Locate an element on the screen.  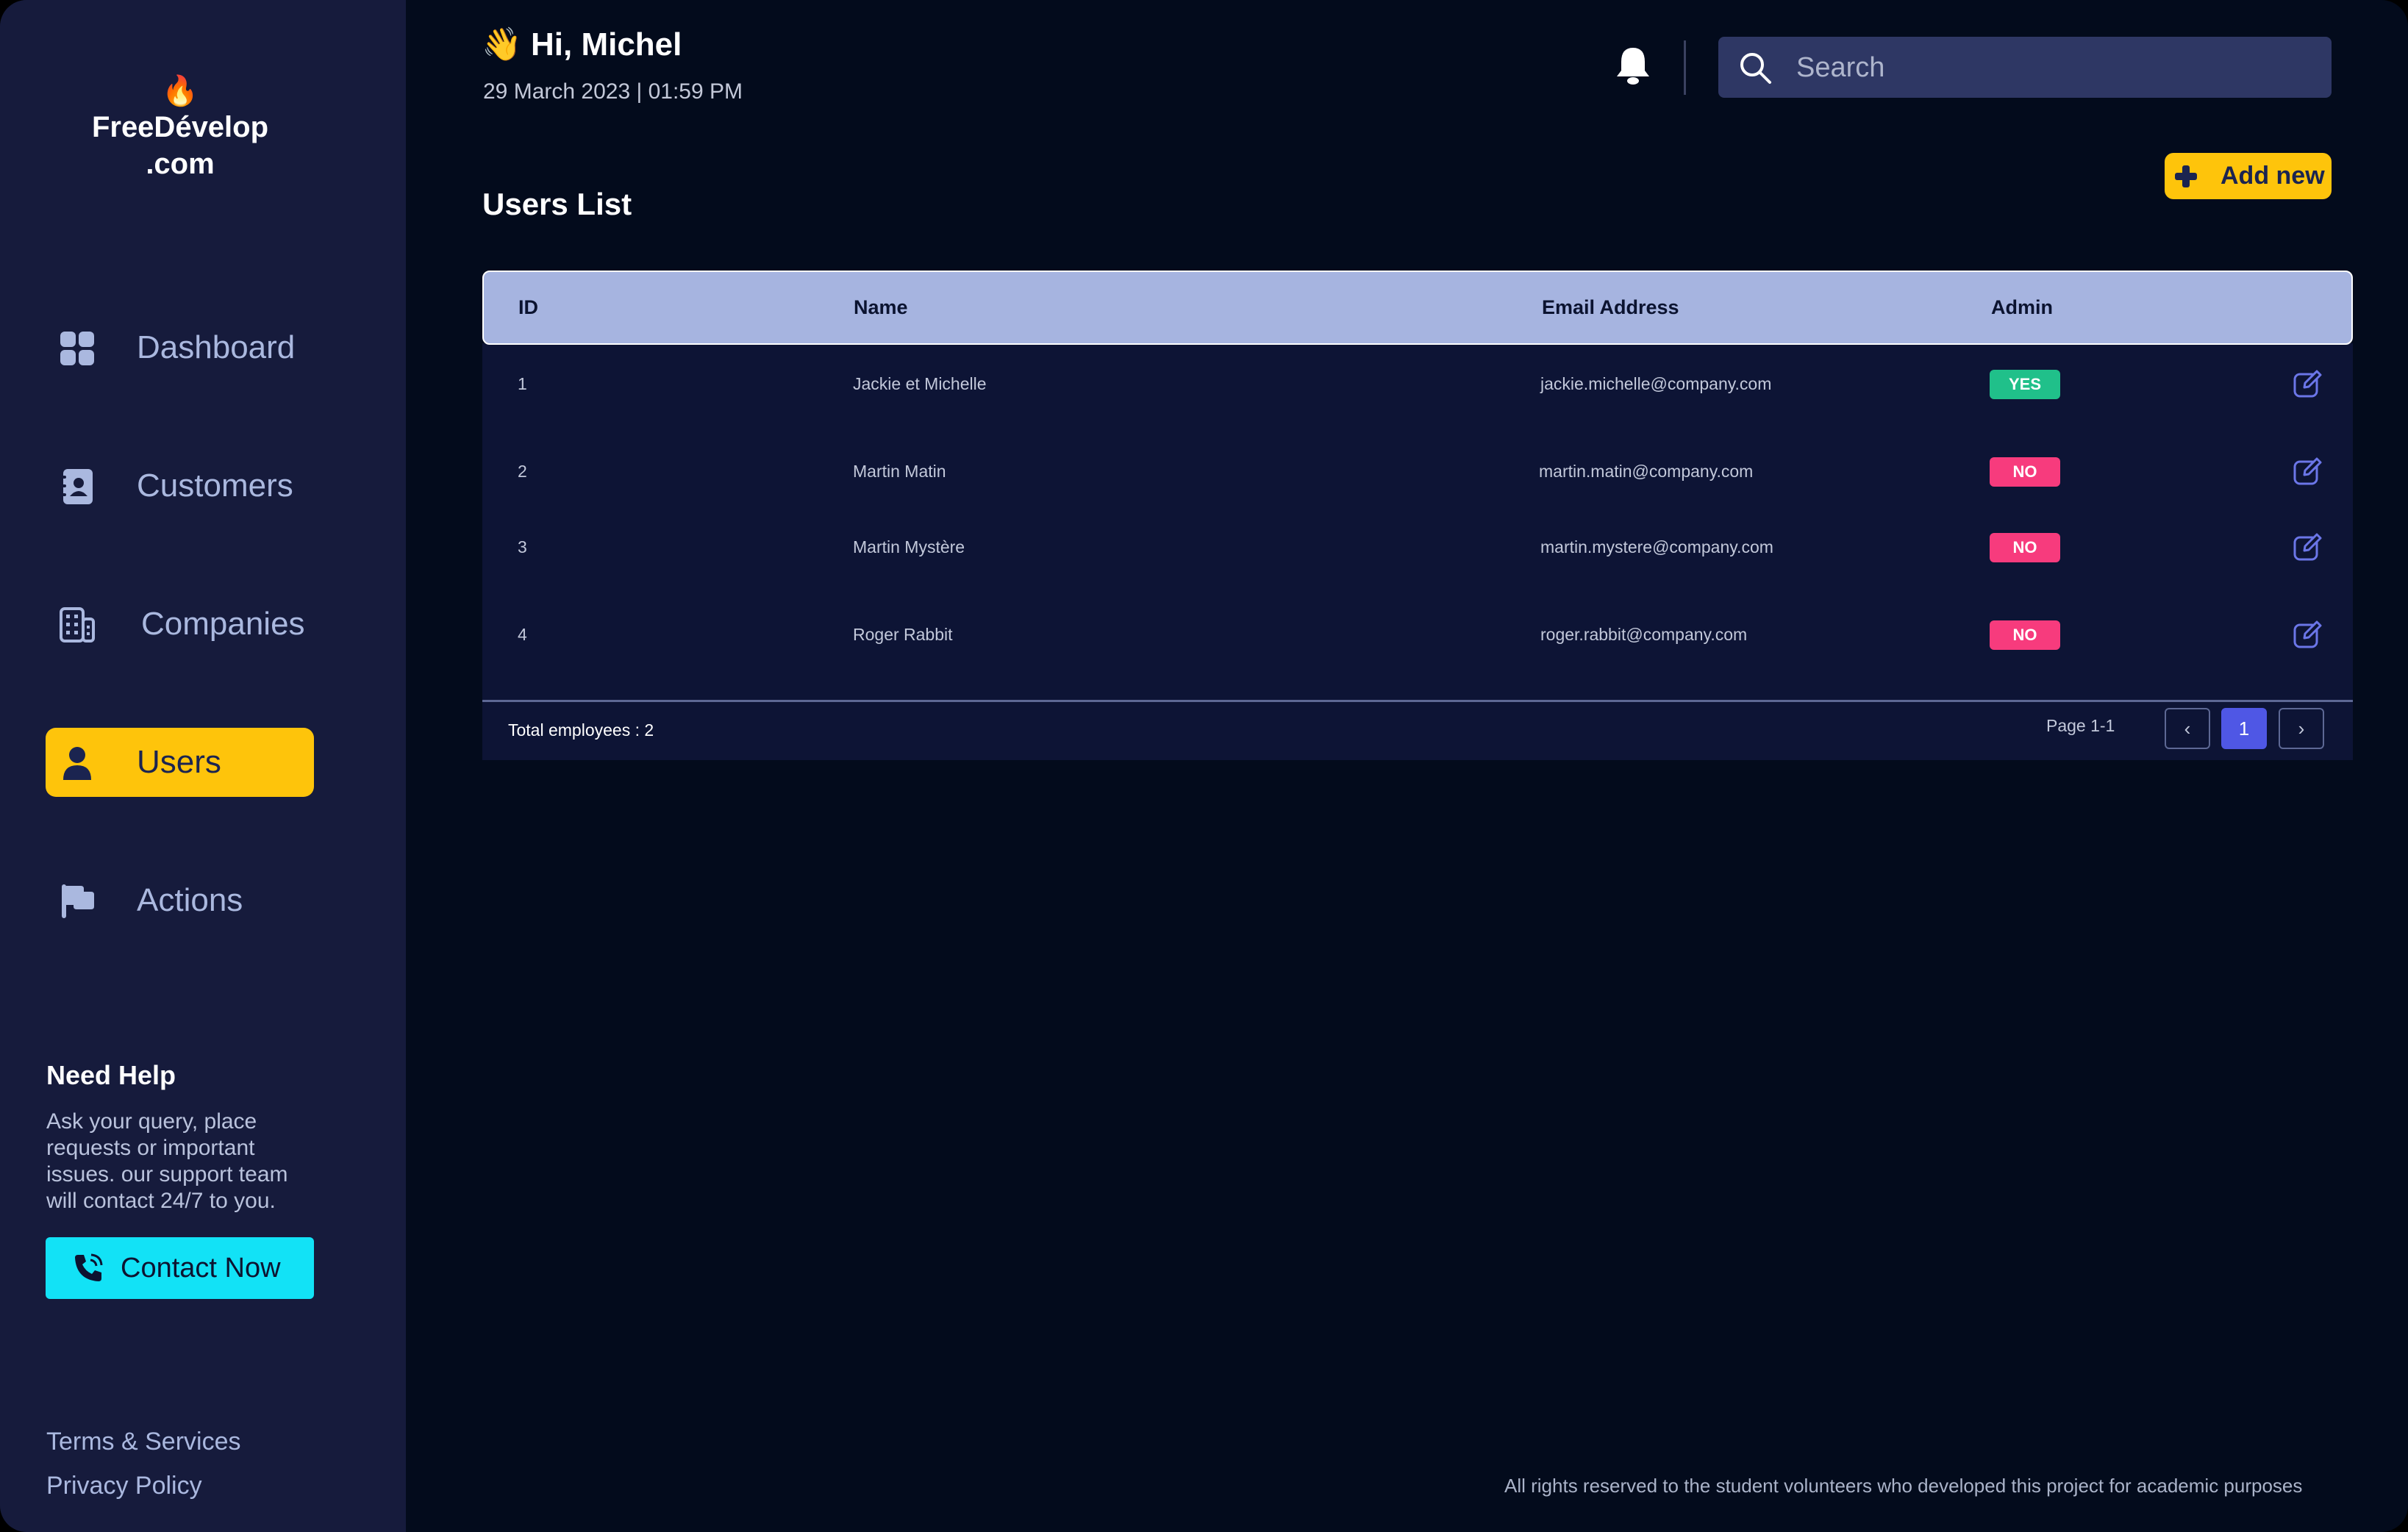
cell-email: martin.matin@company.com is located at coordinates (1646, 471).